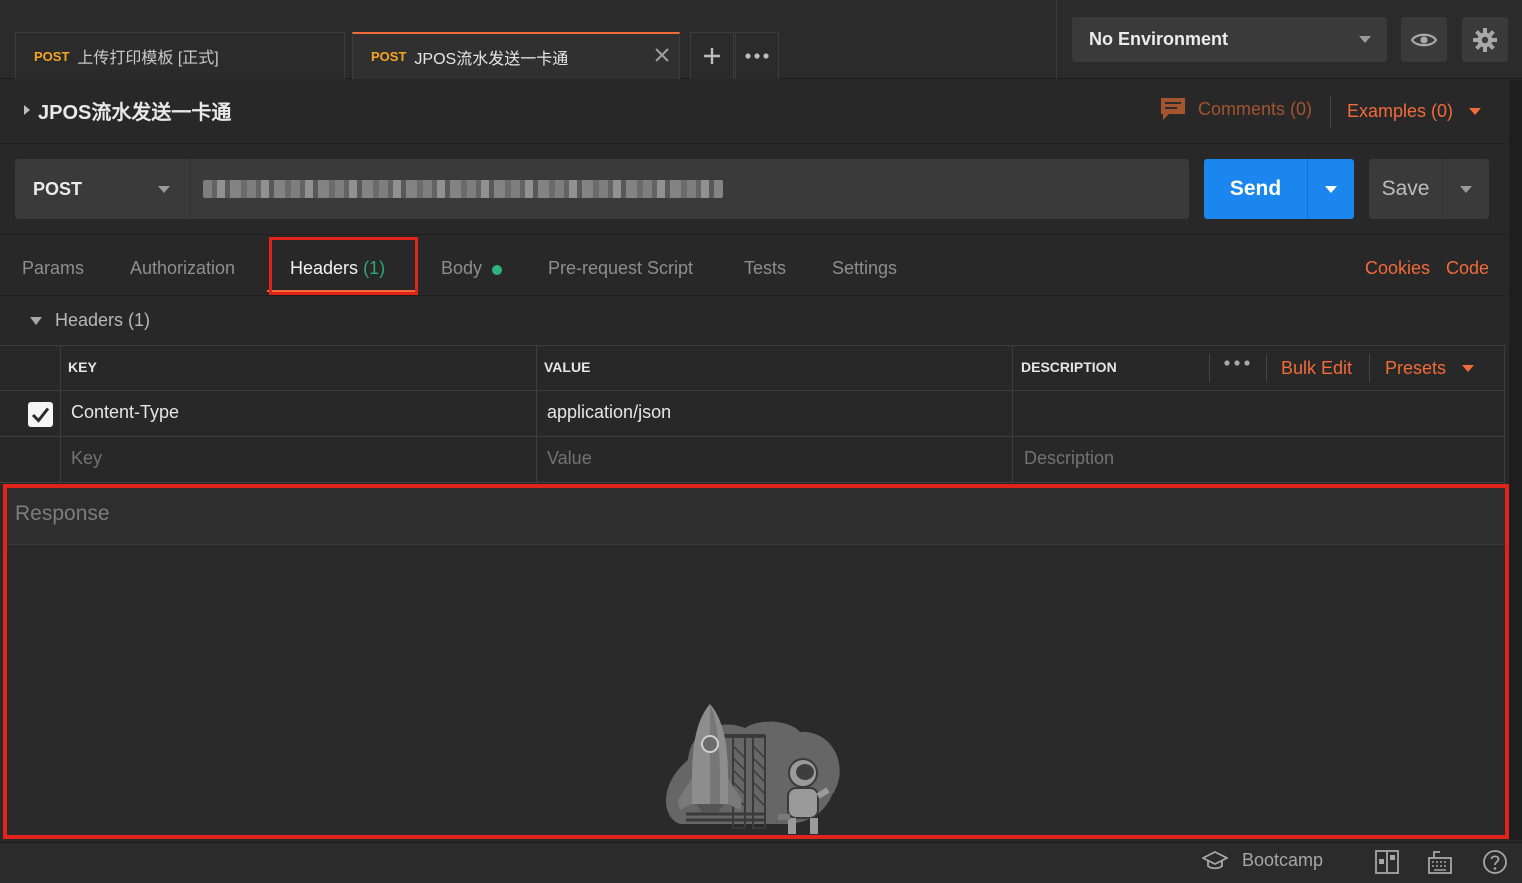  What do you see at coordinates (343, 266) in the screenshot?
I see `headers-tab-highlight-box` at bounding box center [343, 266].